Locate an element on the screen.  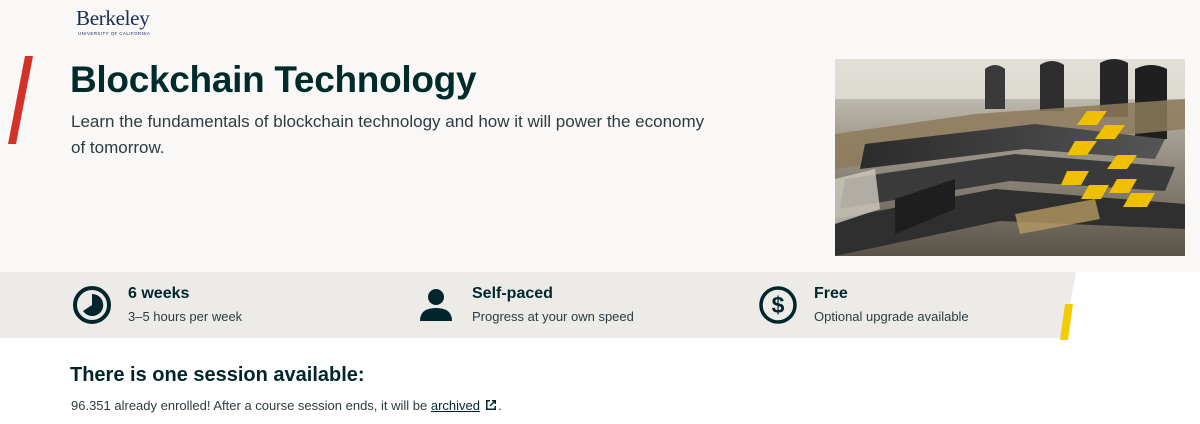
yellow-accent-slash is located at coordinates (1066, 322).